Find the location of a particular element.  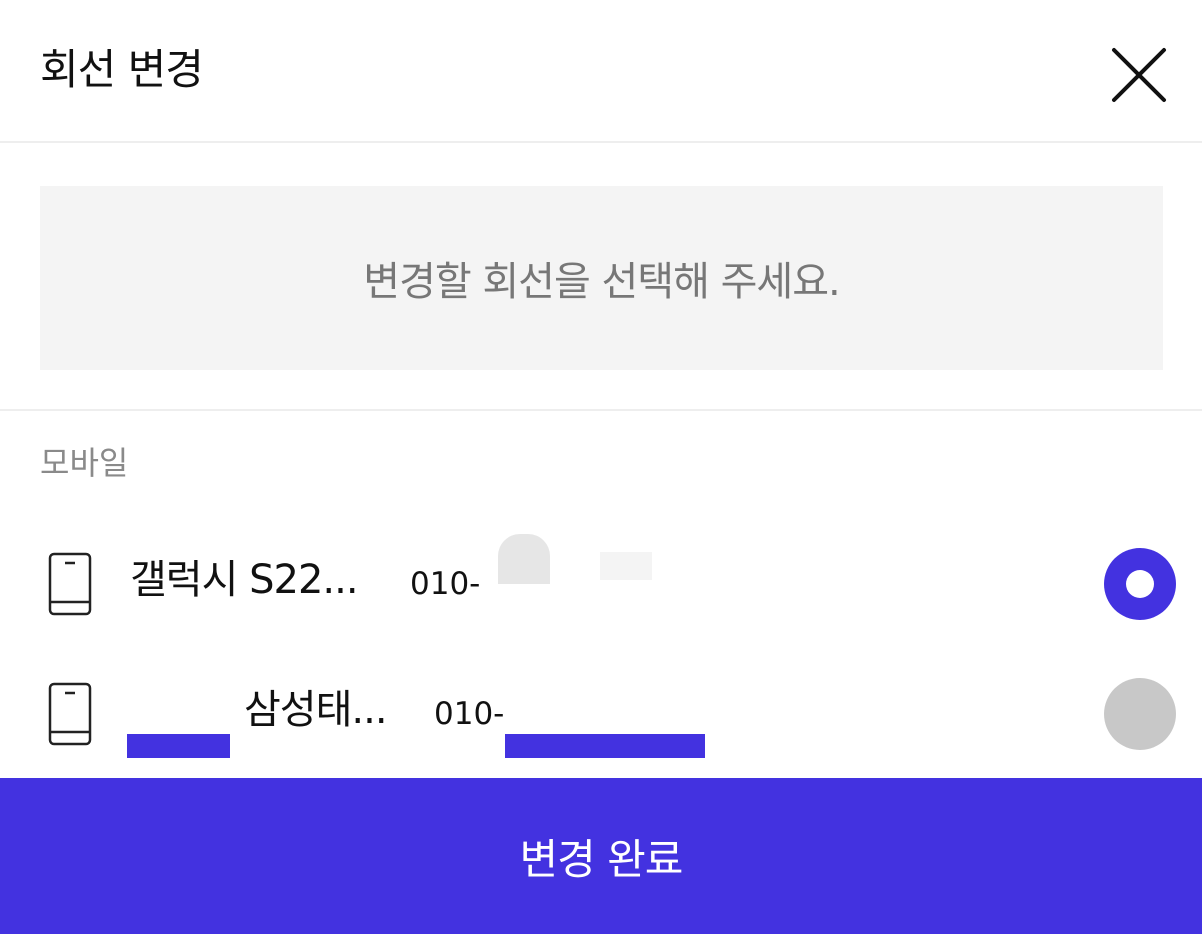

line-item-1: 갤럭시 S22... 010- is located at coordinates (601, 582).